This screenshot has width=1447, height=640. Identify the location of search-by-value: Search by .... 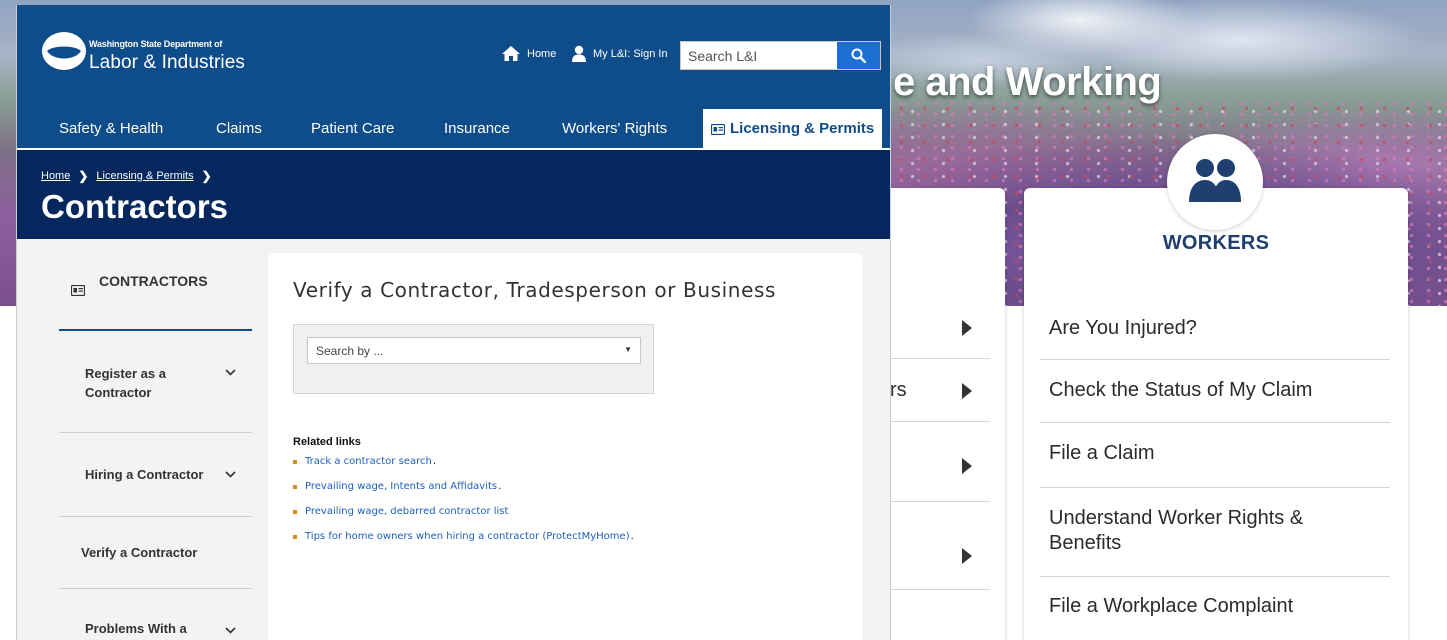
(350, 351).